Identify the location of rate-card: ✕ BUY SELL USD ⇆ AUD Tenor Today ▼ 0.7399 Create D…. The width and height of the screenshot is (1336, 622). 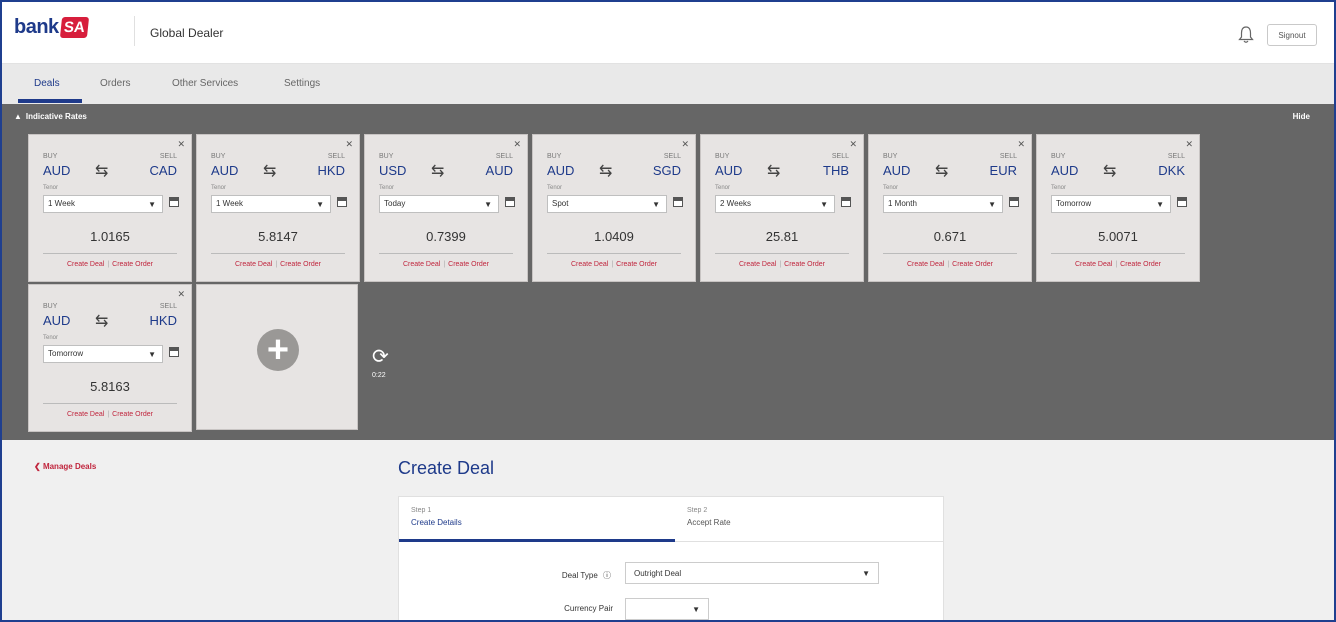
(446, 208).